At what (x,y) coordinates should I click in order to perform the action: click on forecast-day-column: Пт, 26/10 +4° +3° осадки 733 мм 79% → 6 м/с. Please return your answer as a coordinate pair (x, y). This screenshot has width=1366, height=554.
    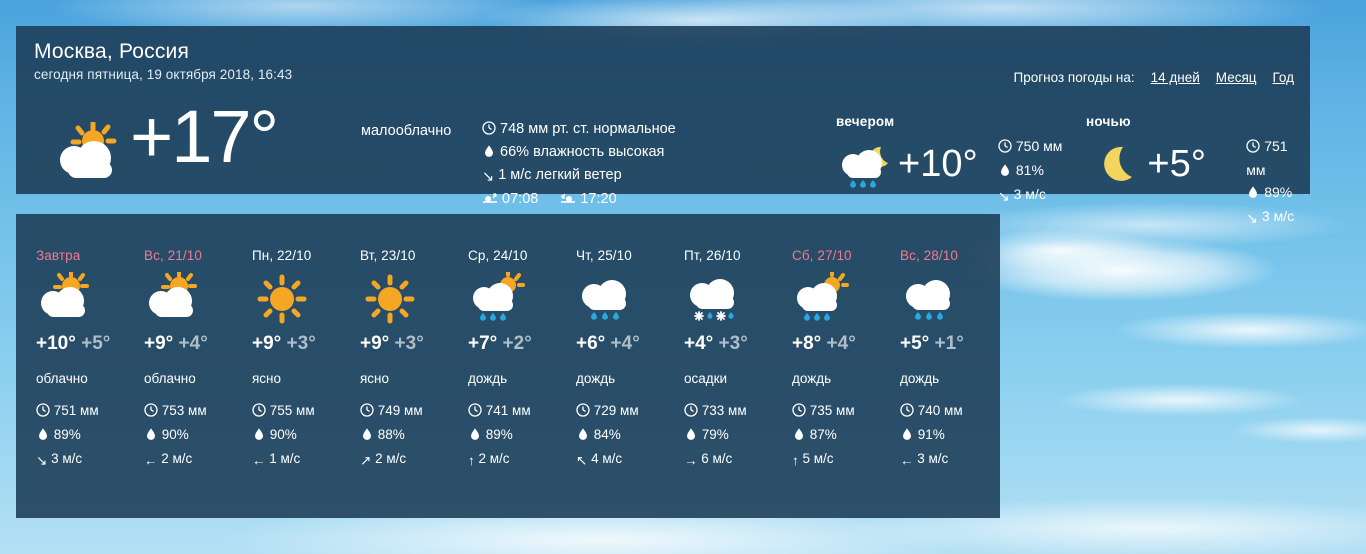
    Looking at the image, I should click on (718, 360).